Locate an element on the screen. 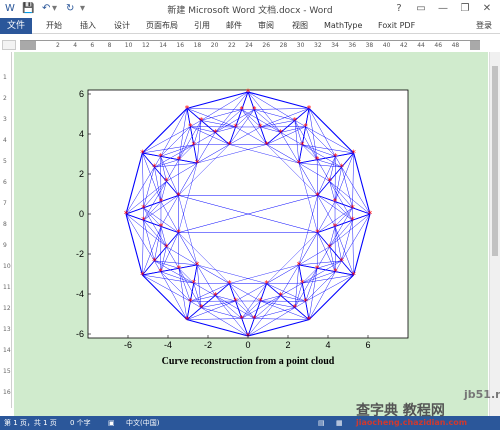 Image resolution: width=500 pixels, height=430 pixels. ruler-number: 2 is located at coordinates (5, 98).